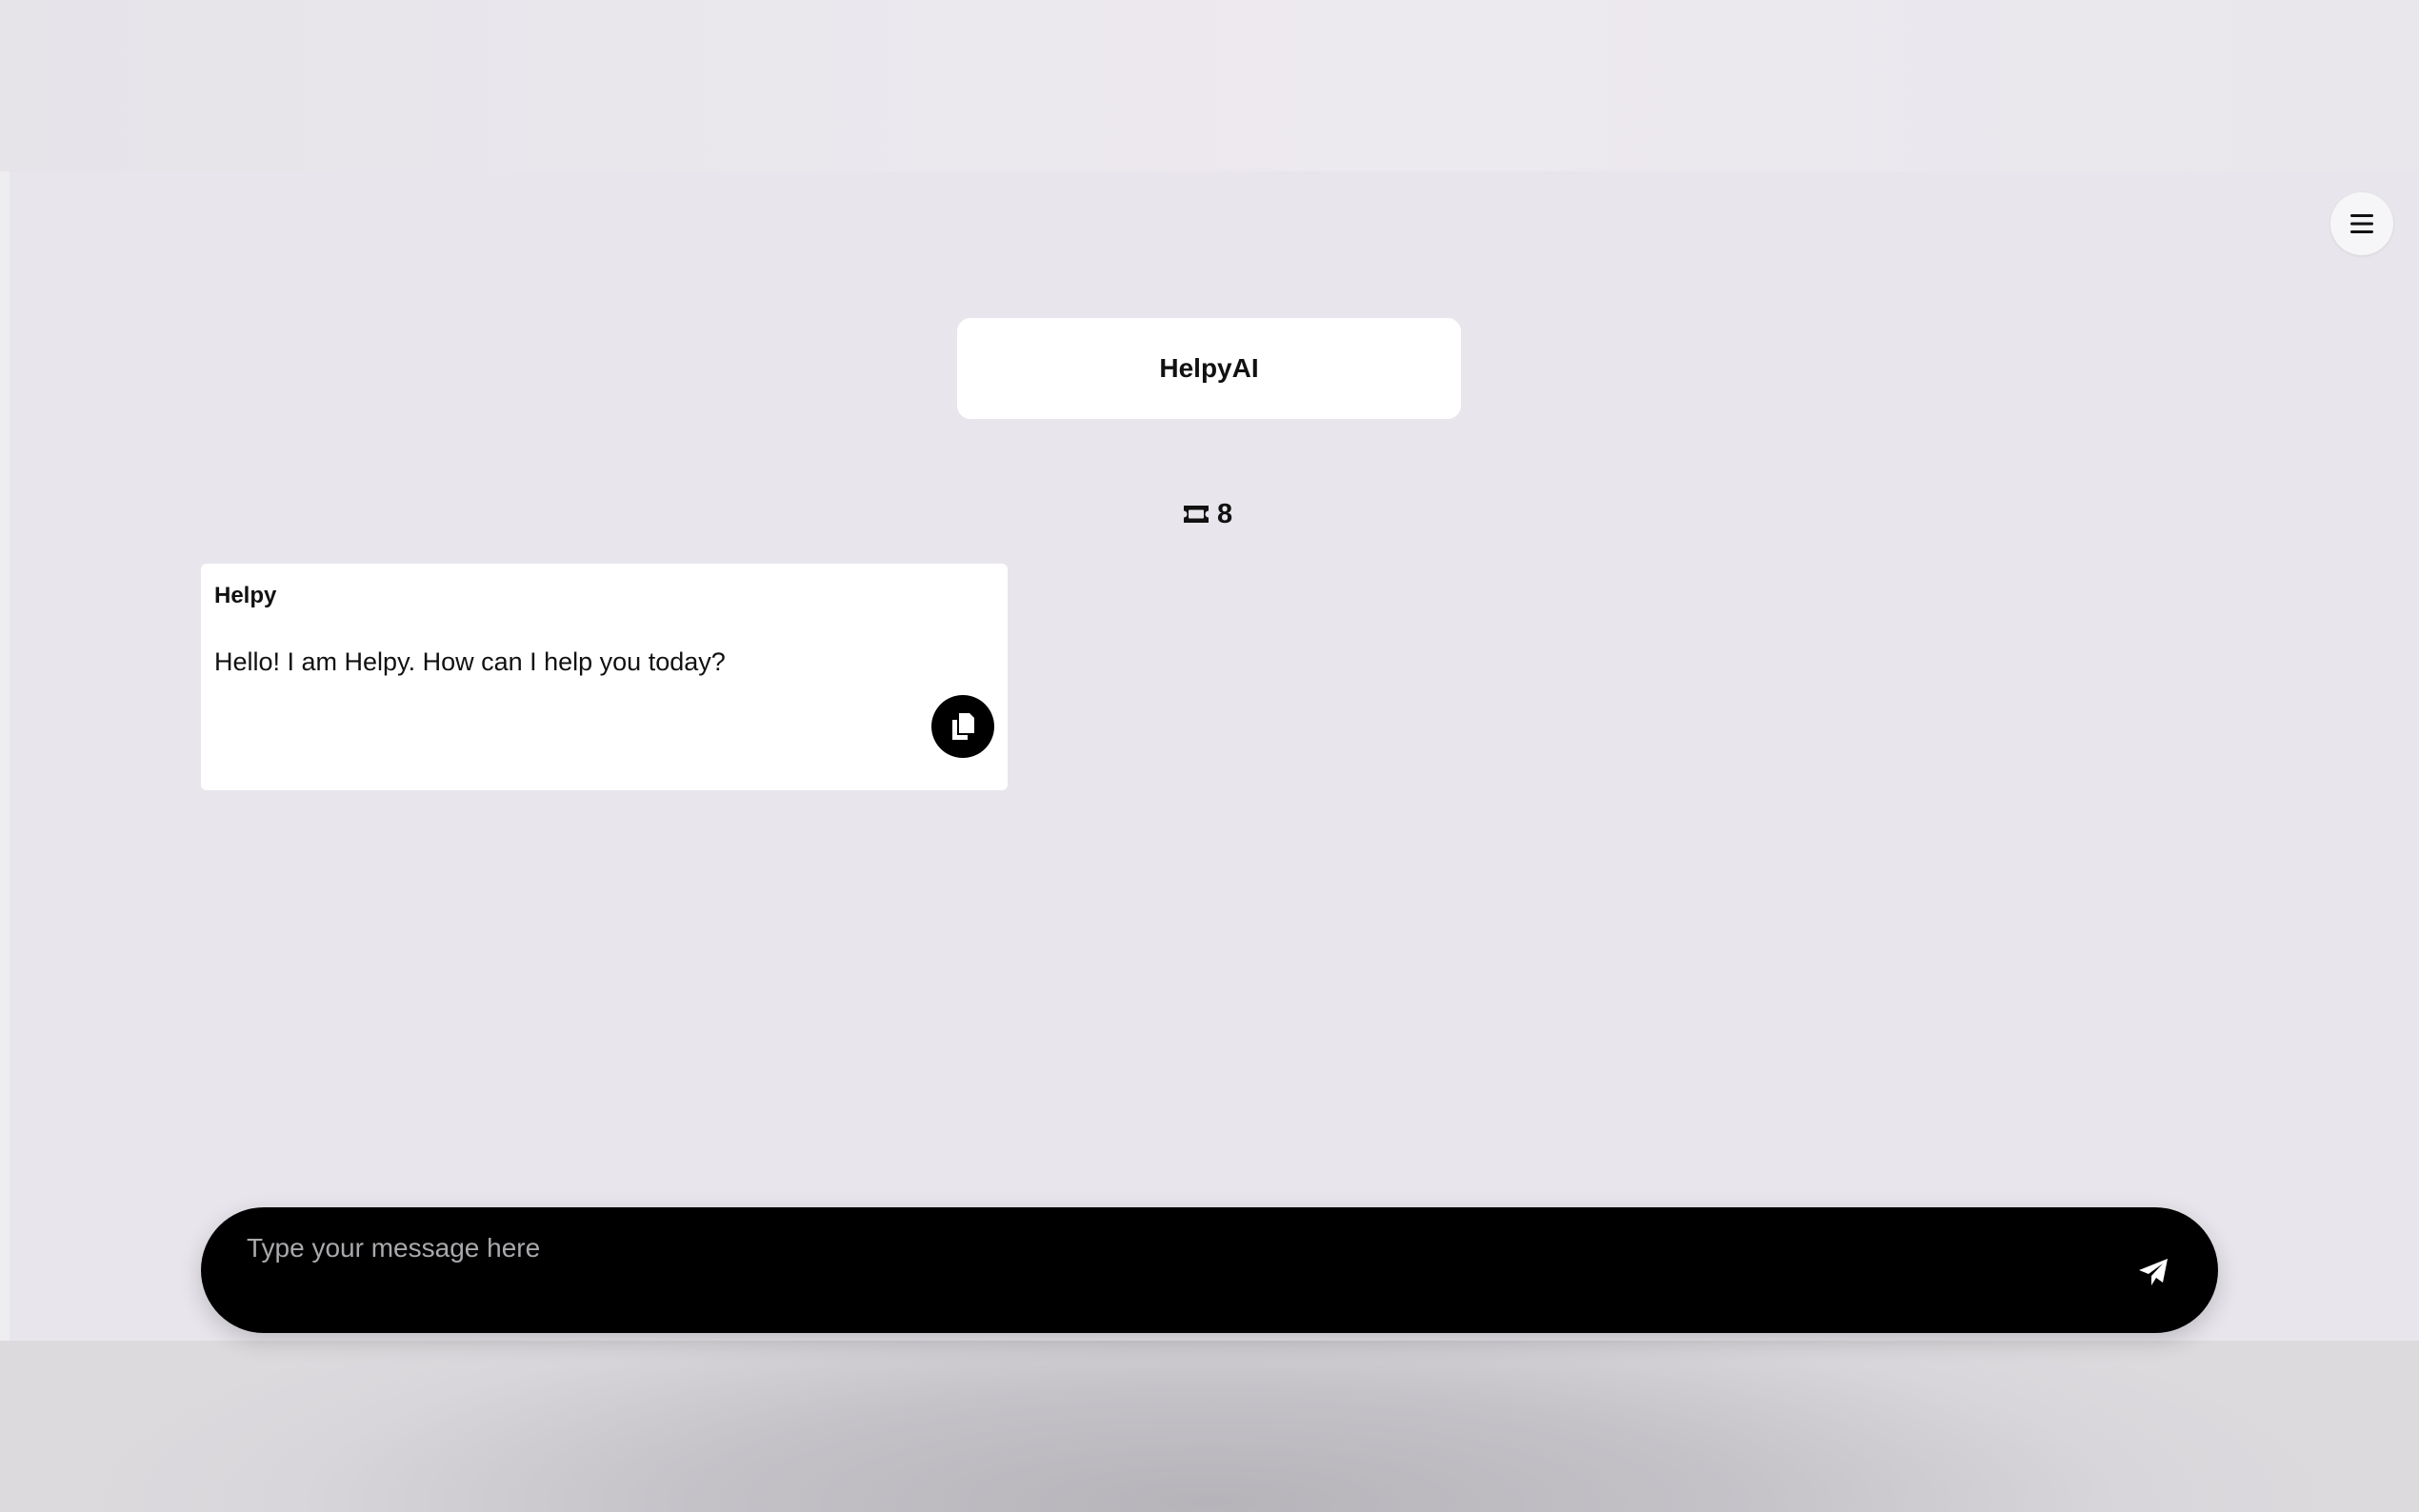  I want to click on paper-plane-icon, so click(2153, 1272).